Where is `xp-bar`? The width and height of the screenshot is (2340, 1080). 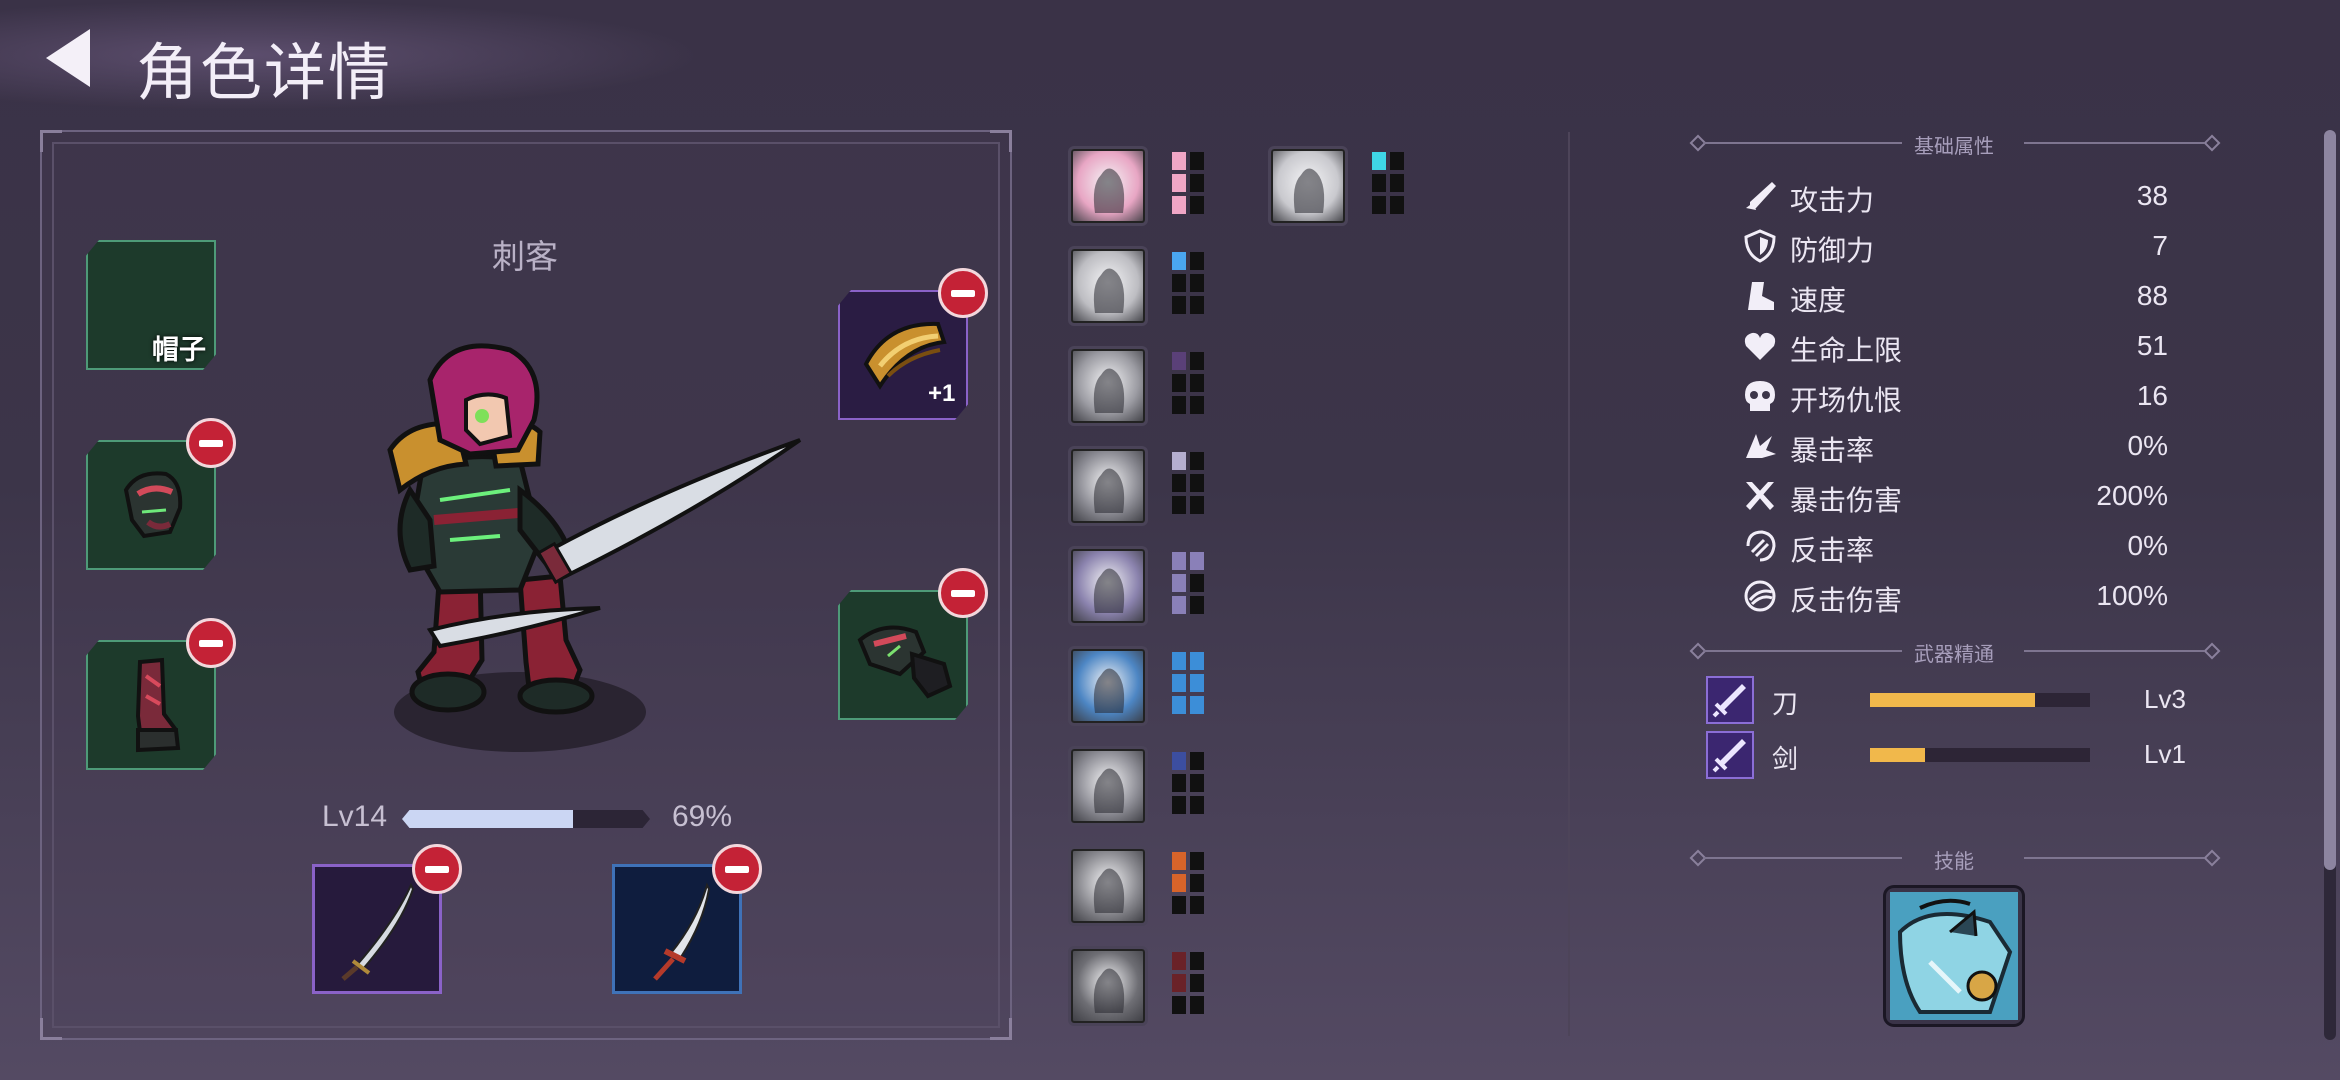
xp-bar is located at coordinates (526, 819).